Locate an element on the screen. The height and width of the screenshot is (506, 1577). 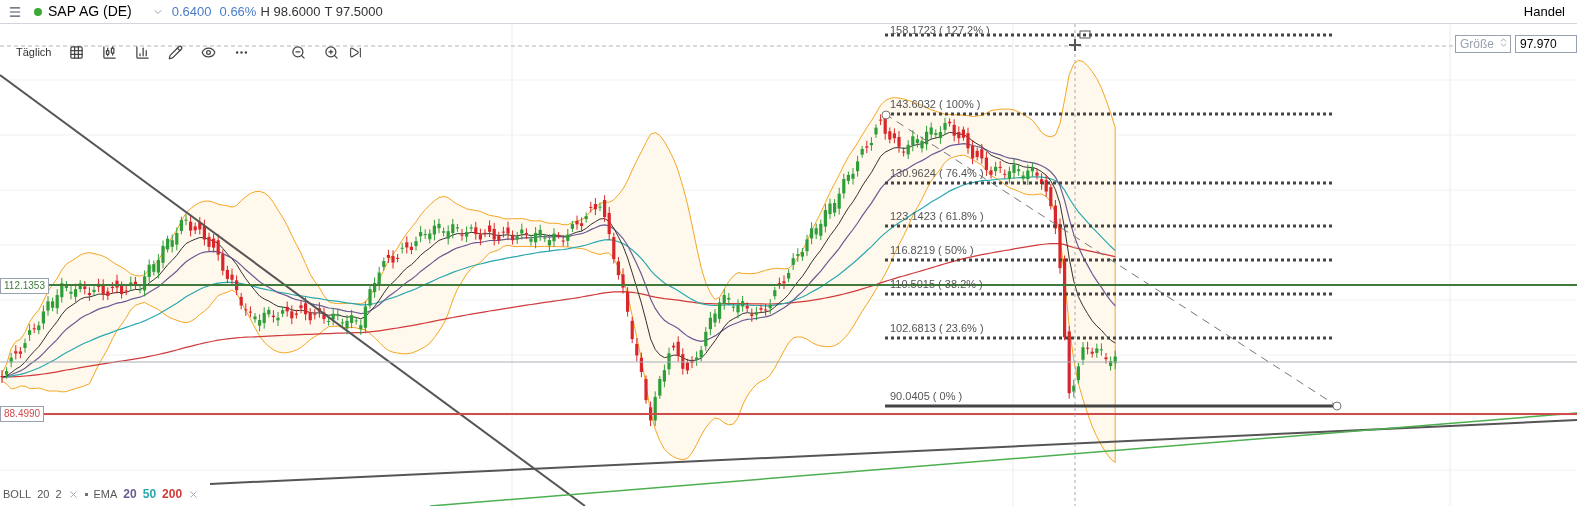
high-price: H 98.6000 is located at coordinates (290, 11).